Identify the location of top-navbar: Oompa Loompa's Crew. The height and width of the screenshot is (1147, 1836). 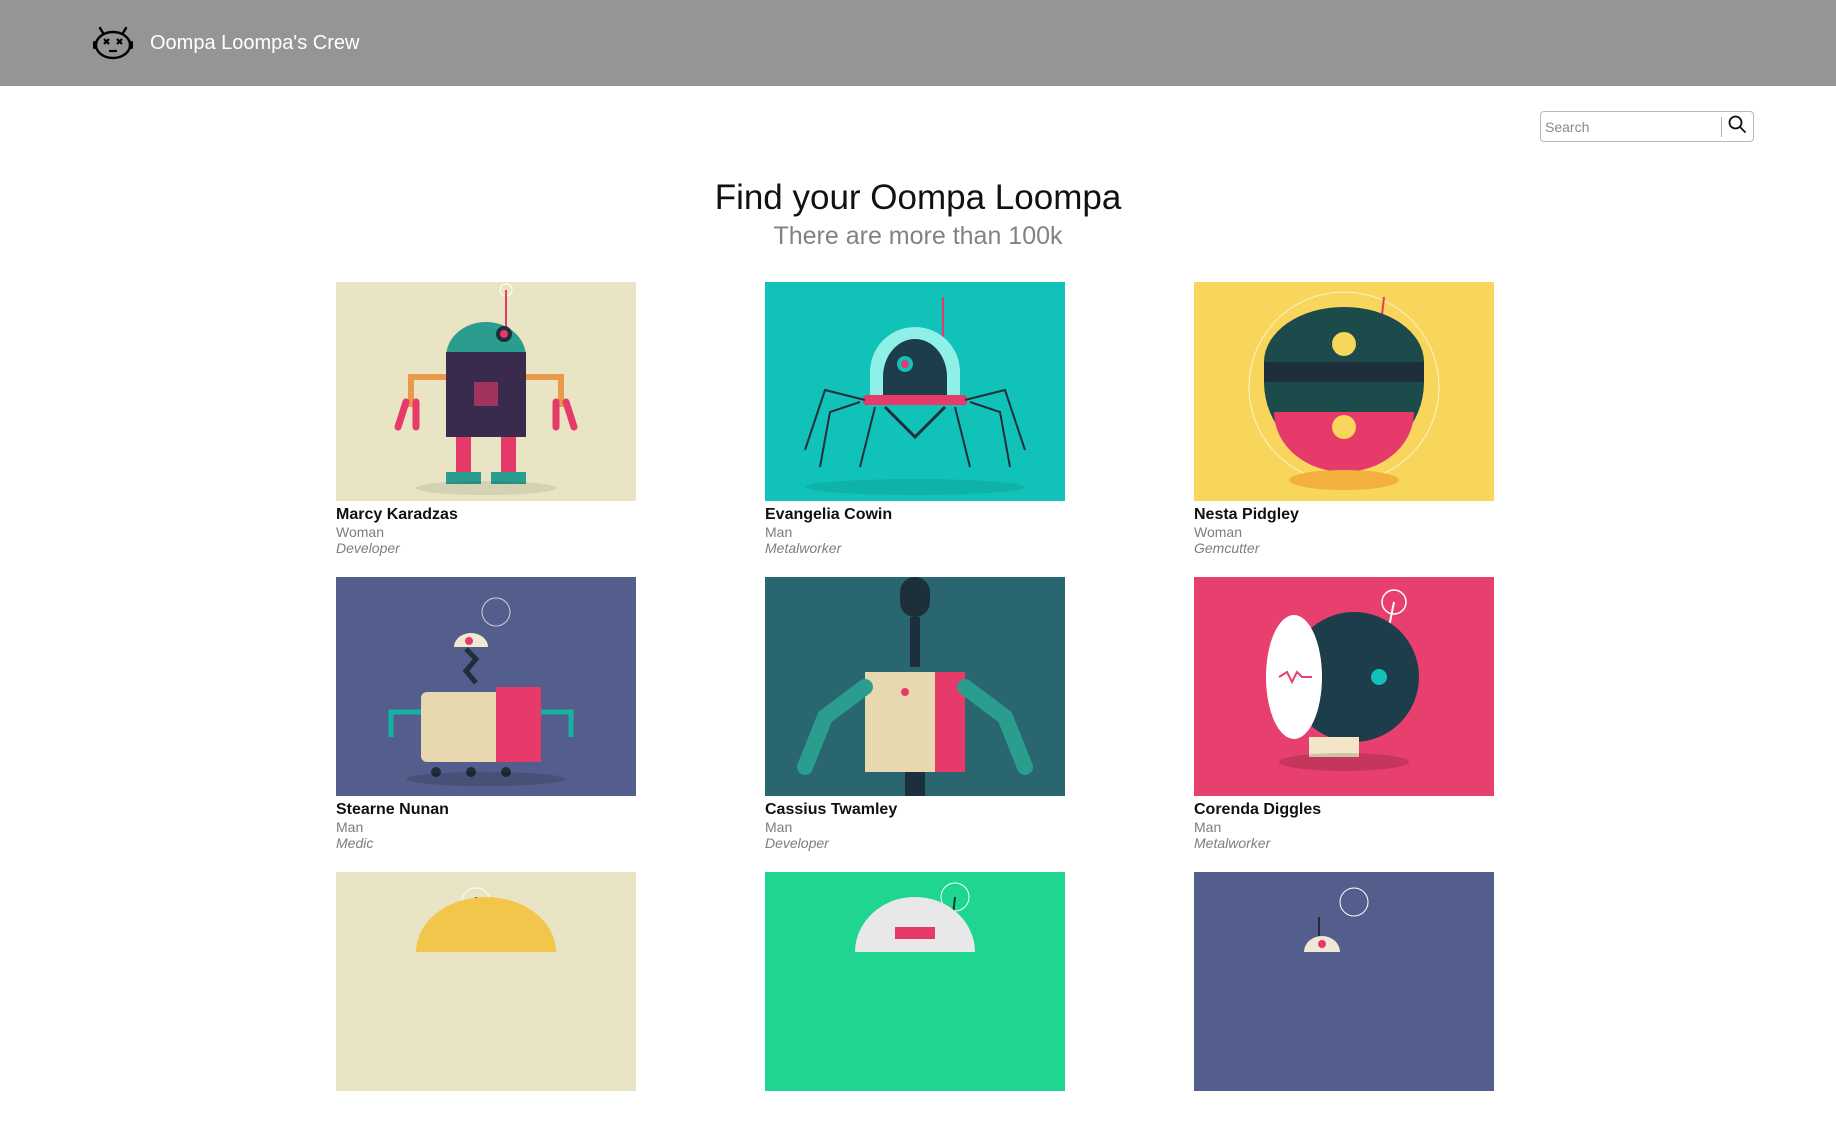
(918, 43).